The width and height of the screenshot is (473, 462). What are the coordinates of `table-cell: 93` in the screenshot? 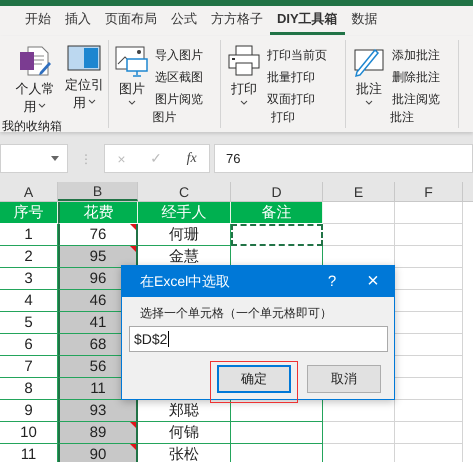 It's located at (98, 411).